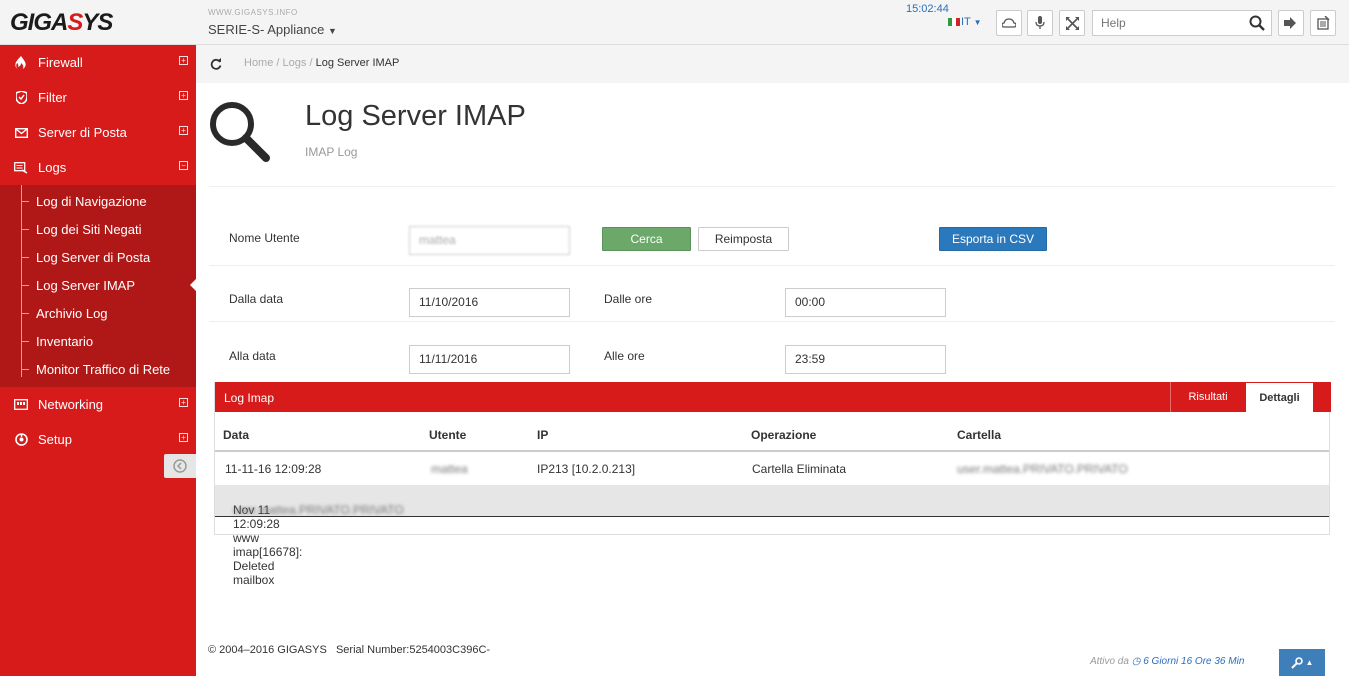 This screenshot has width=1349, height=676. Describe the element at coordinates (979, 435) in the screenshot. I see `column-header-cartella: Cartella` at that location.